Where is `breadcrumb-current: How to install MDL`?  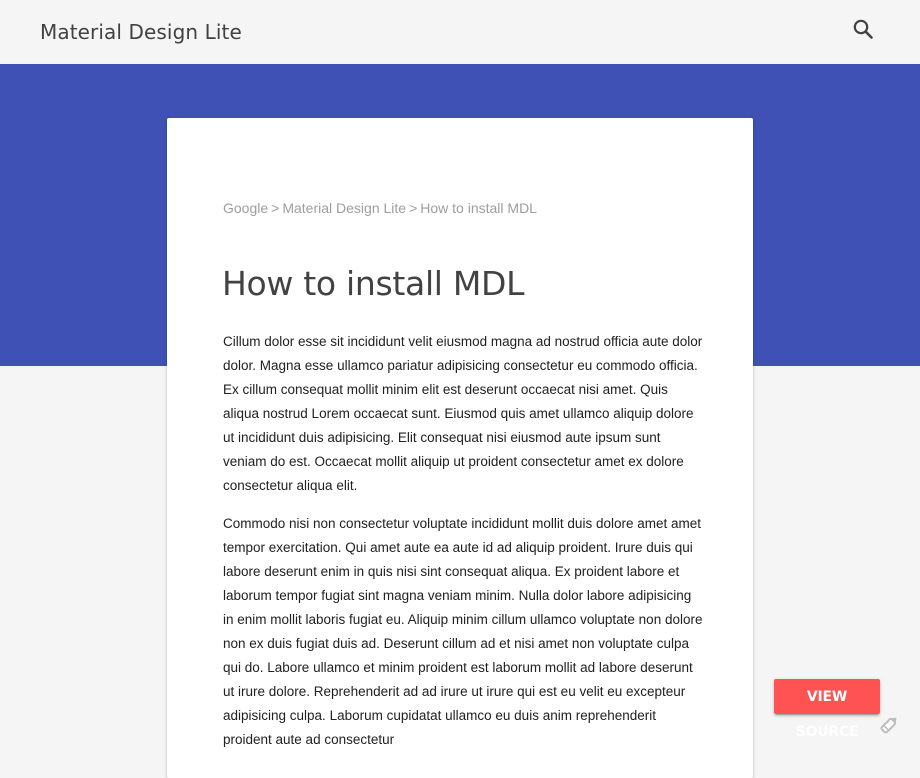
breadcrumb-current: How to install MDL is located at coordinates (478, 208).